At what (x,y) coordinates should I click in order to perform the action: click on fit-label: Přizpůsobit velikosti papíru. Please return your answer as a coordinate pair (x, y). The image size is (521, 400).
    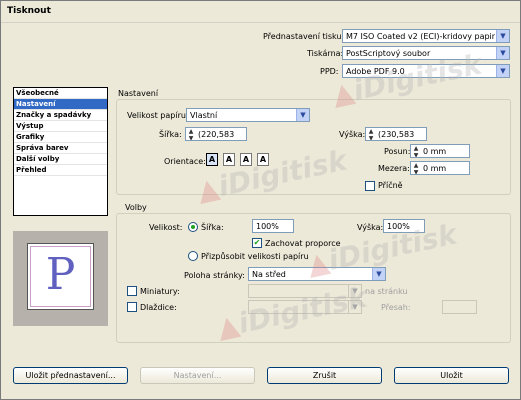
    Looking at the image, I should click on (255, 256).